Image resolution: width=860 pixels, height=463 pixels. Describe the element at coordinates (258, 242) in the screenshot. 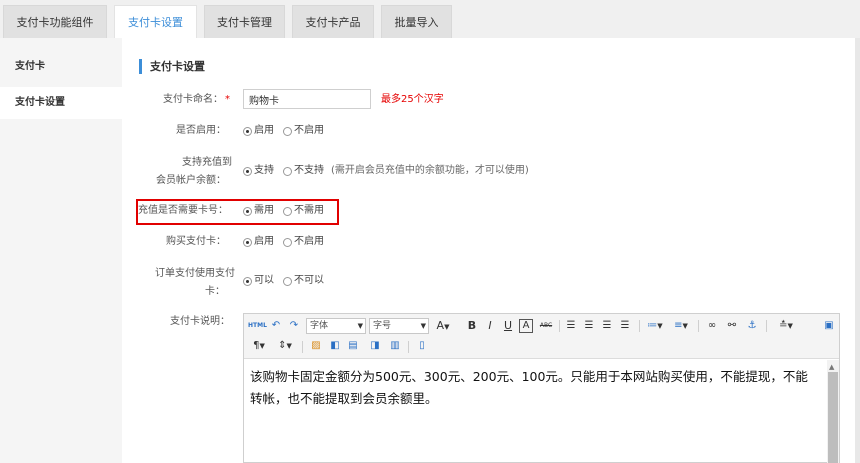

I see `purchase-radio-on: 启用` at that location.